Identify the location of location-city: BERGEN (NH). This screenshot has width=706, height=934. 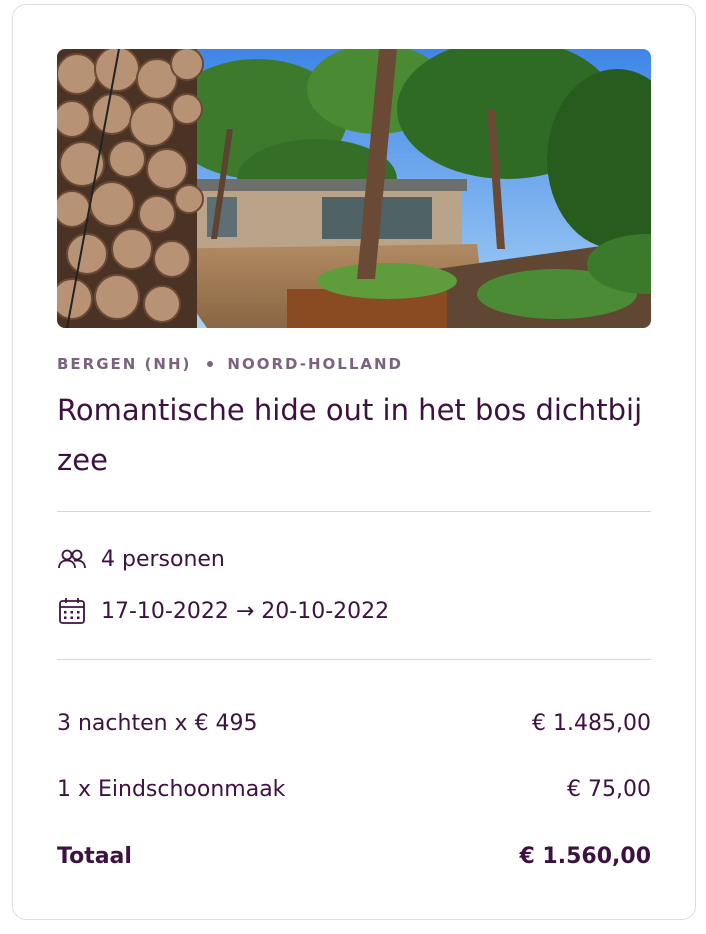
(124, 364).